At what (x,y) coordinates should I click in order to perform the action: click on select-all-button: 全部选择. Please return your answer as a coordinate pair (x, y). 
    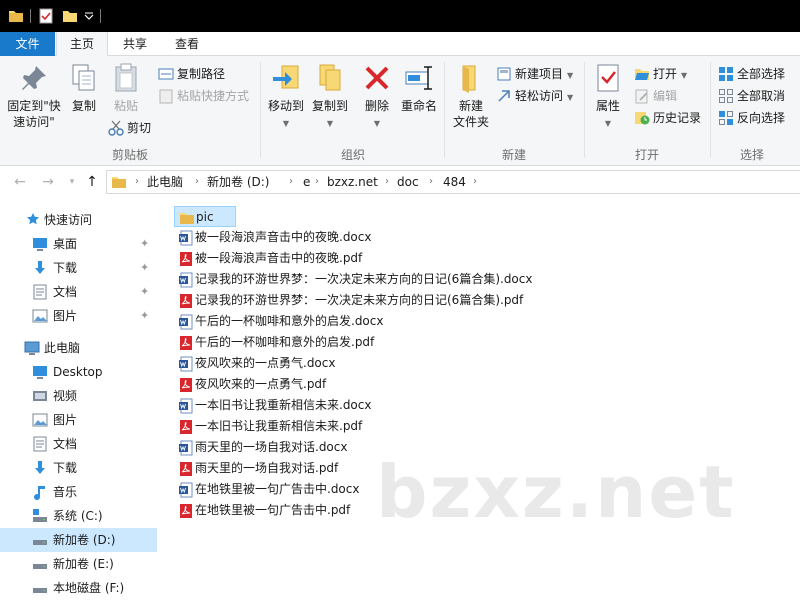
    Looking at the image, I should click on (751, 74).